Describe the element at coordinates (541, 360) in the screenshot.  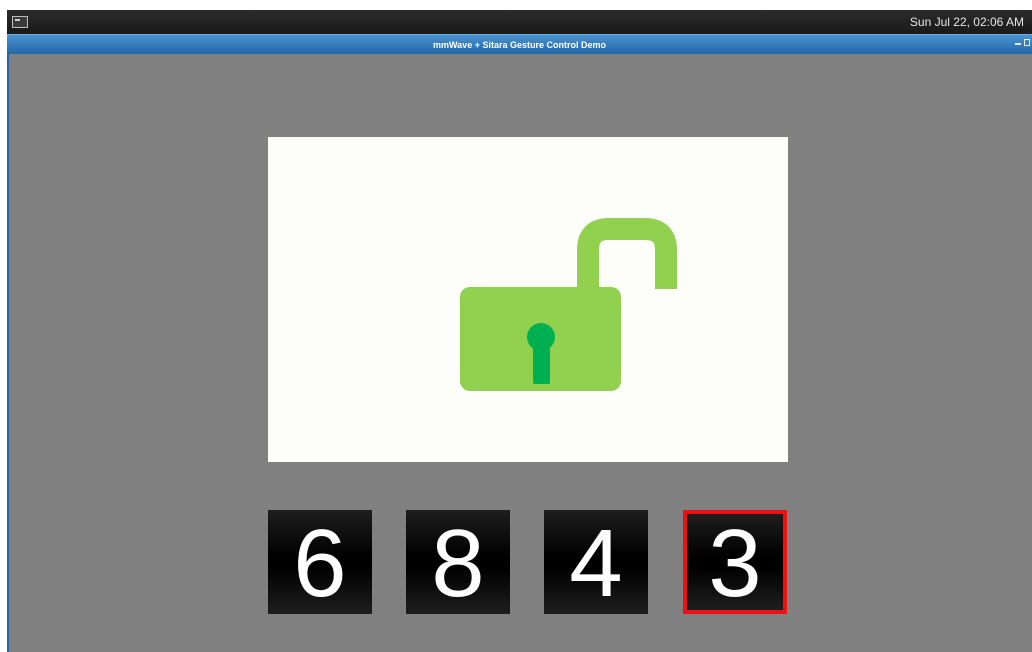
I see `padlock-keyhole-slot` at that location.